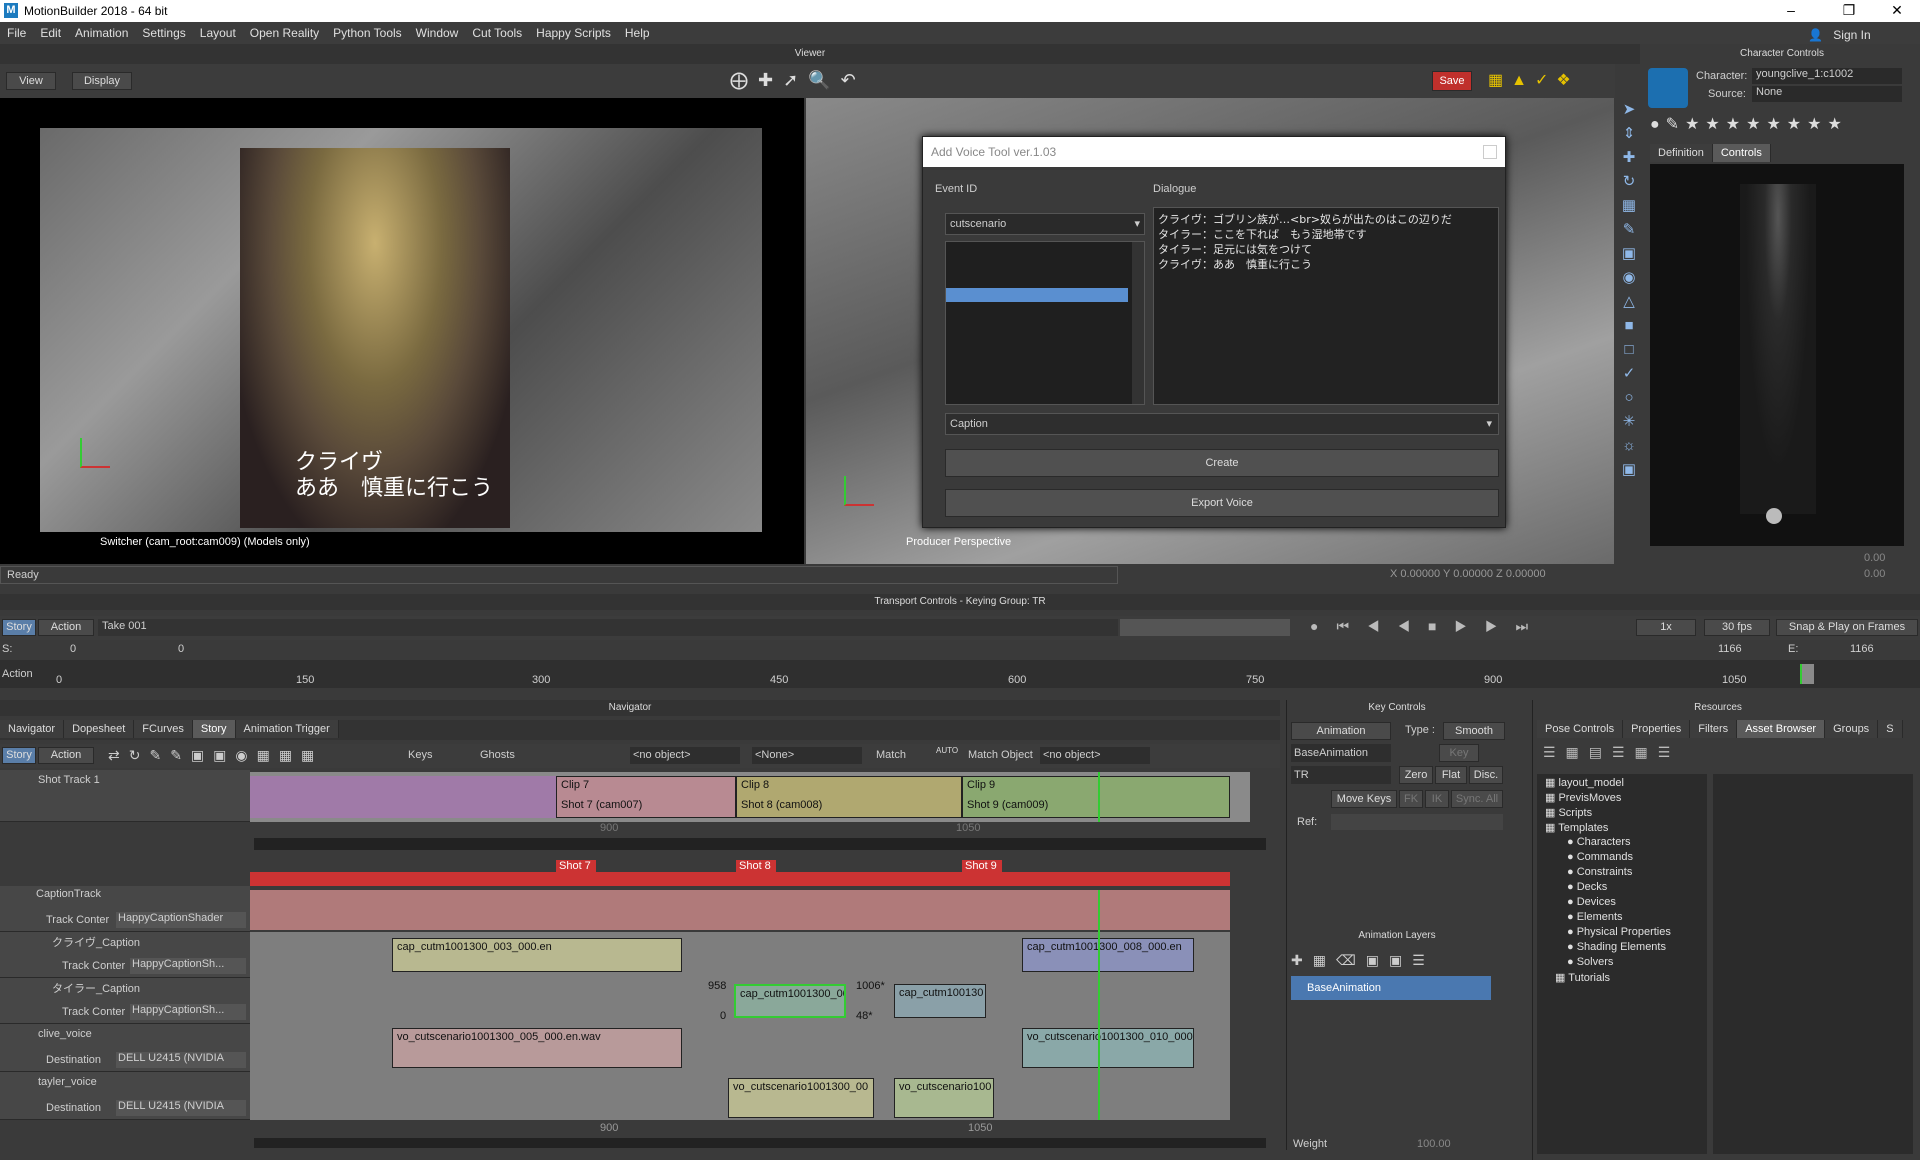 The width and height of the screenshot is (1920, 1160). I want to click on tr-select: TR, so click(1341, 775).